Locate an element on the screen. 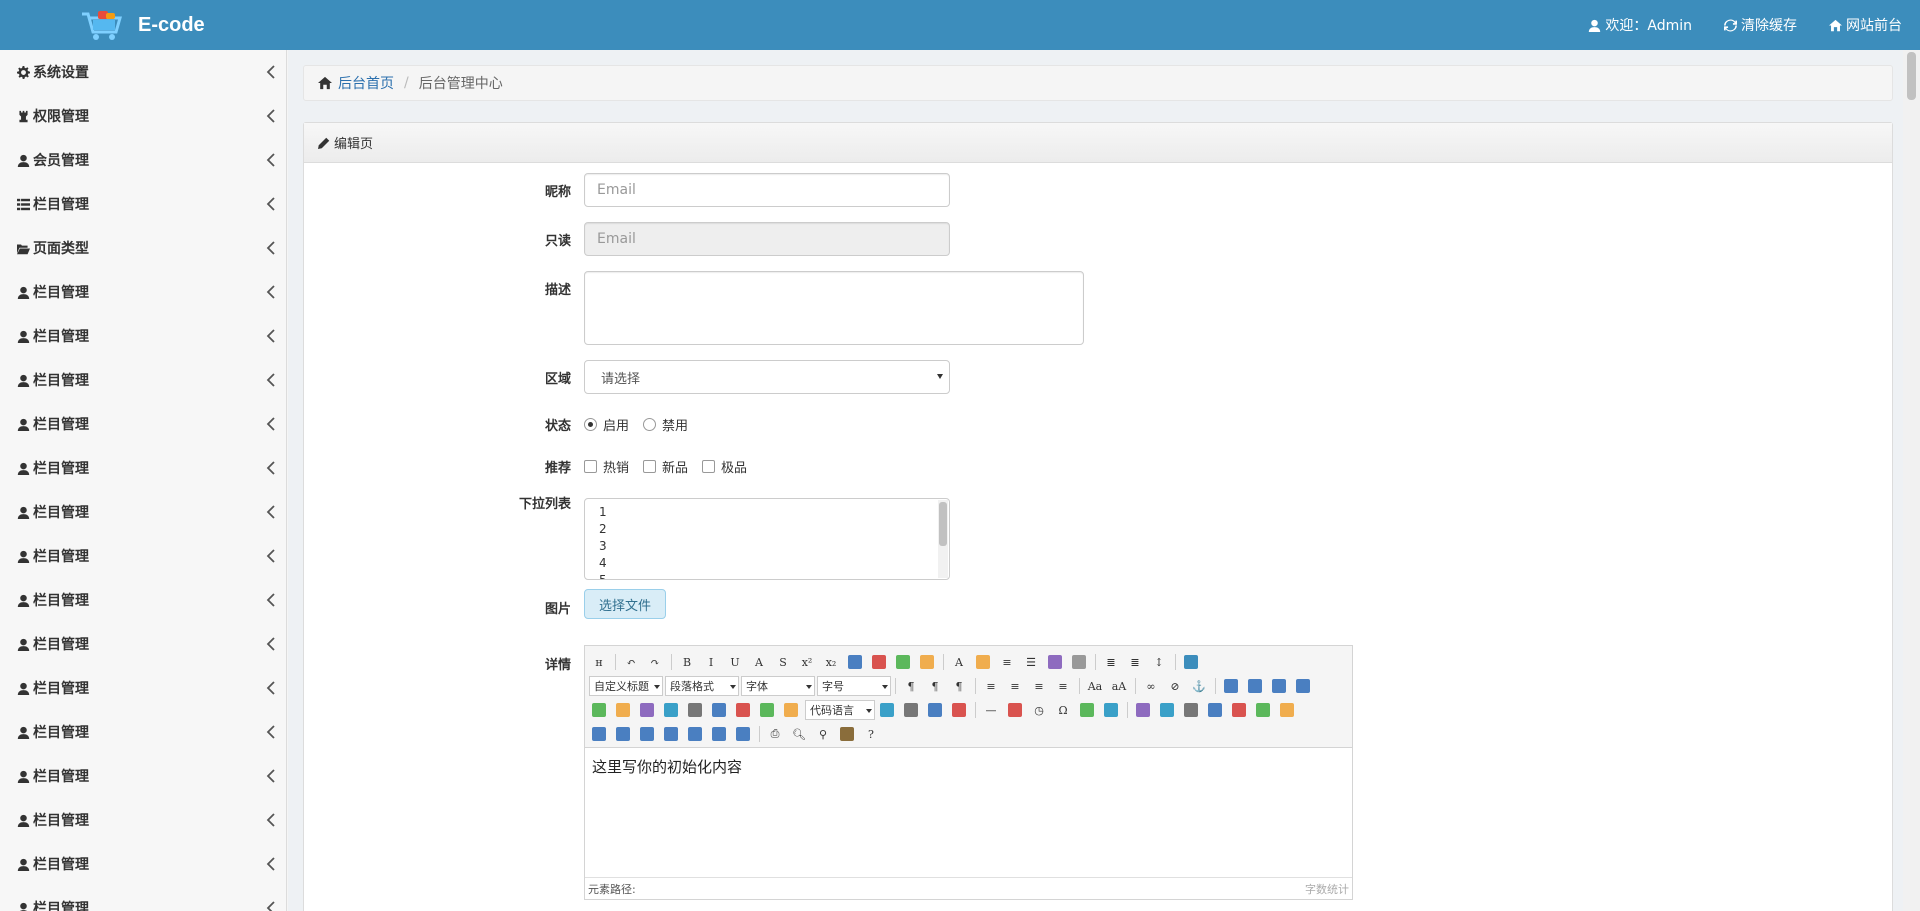  anchor-button: ⚓ is located at coordinates (1199, 686).